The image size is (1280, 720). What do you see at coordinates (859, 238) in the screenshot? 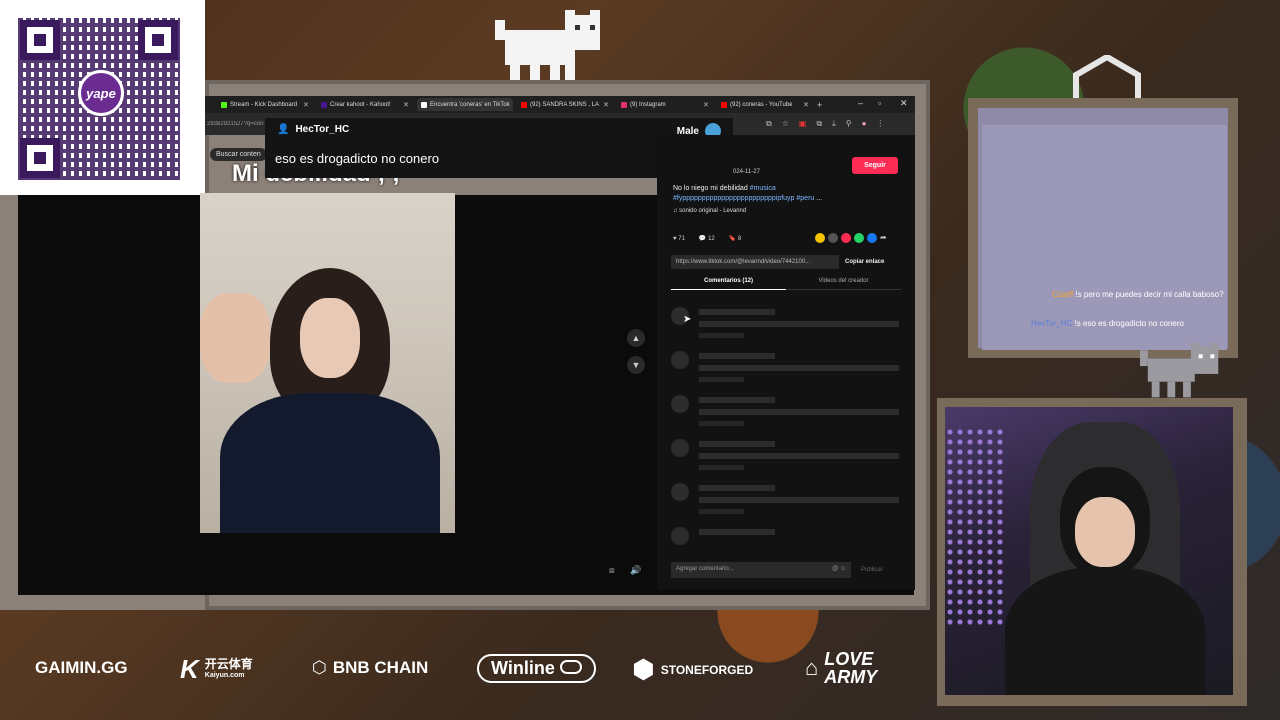
I see `whatsapp-icon` at bounding box center [859, 238].